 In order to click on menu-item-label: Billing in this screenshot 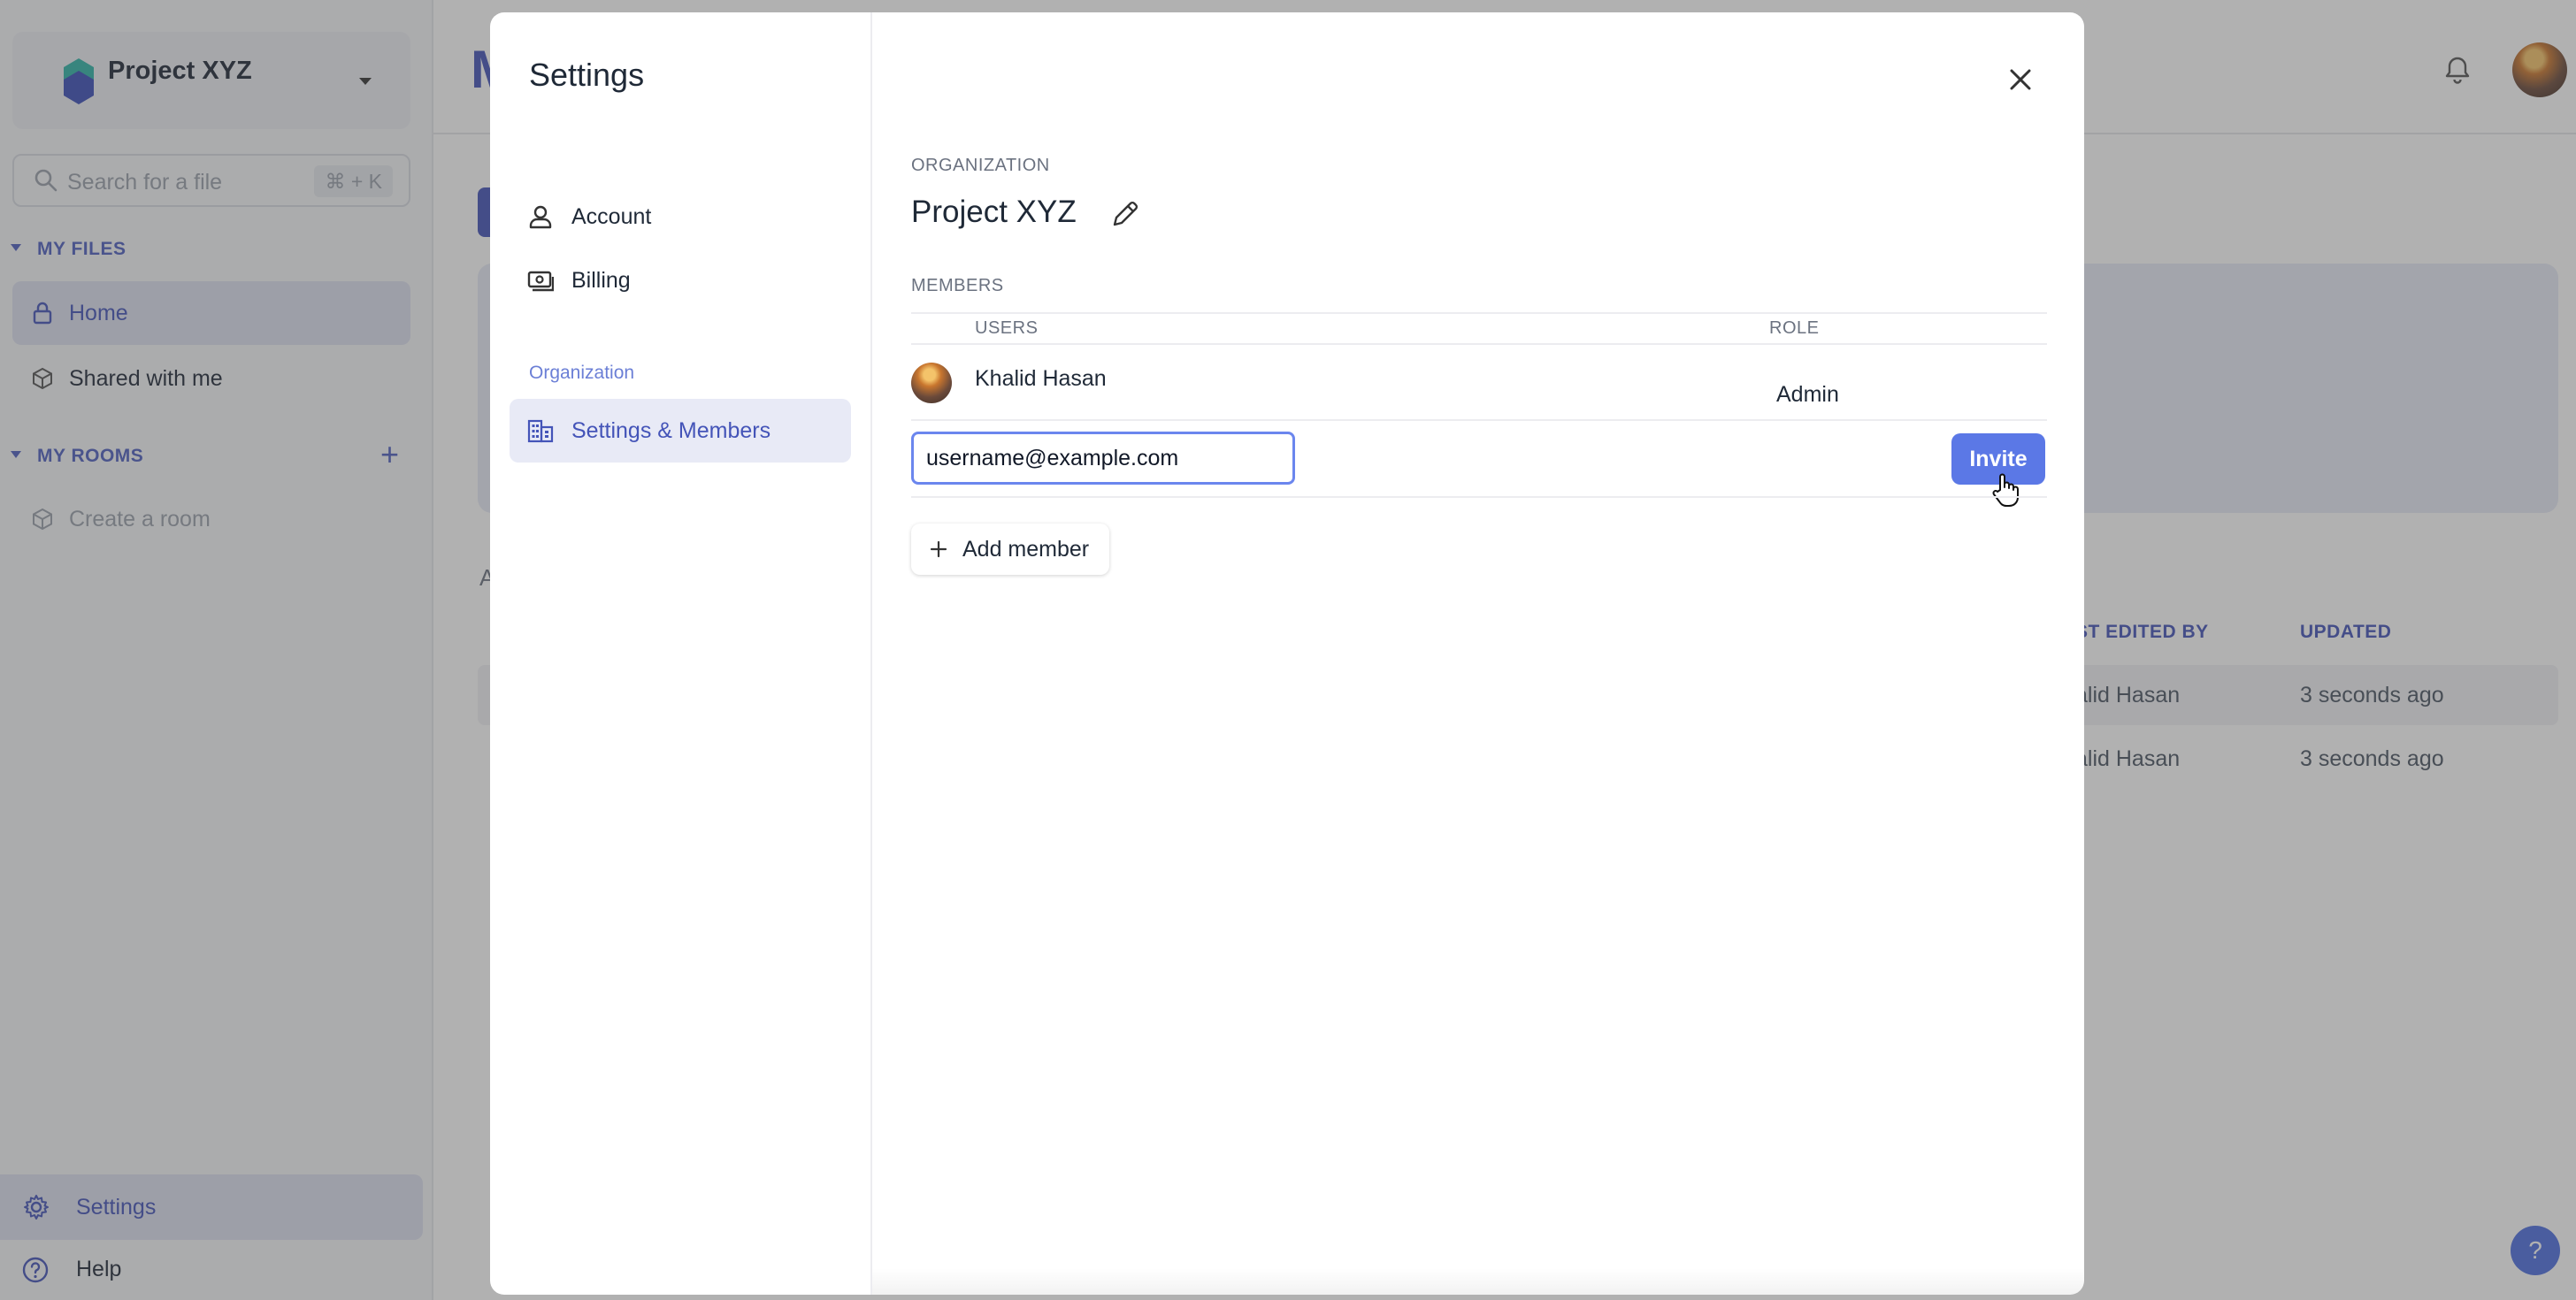, I will do `click(601, 280)`.